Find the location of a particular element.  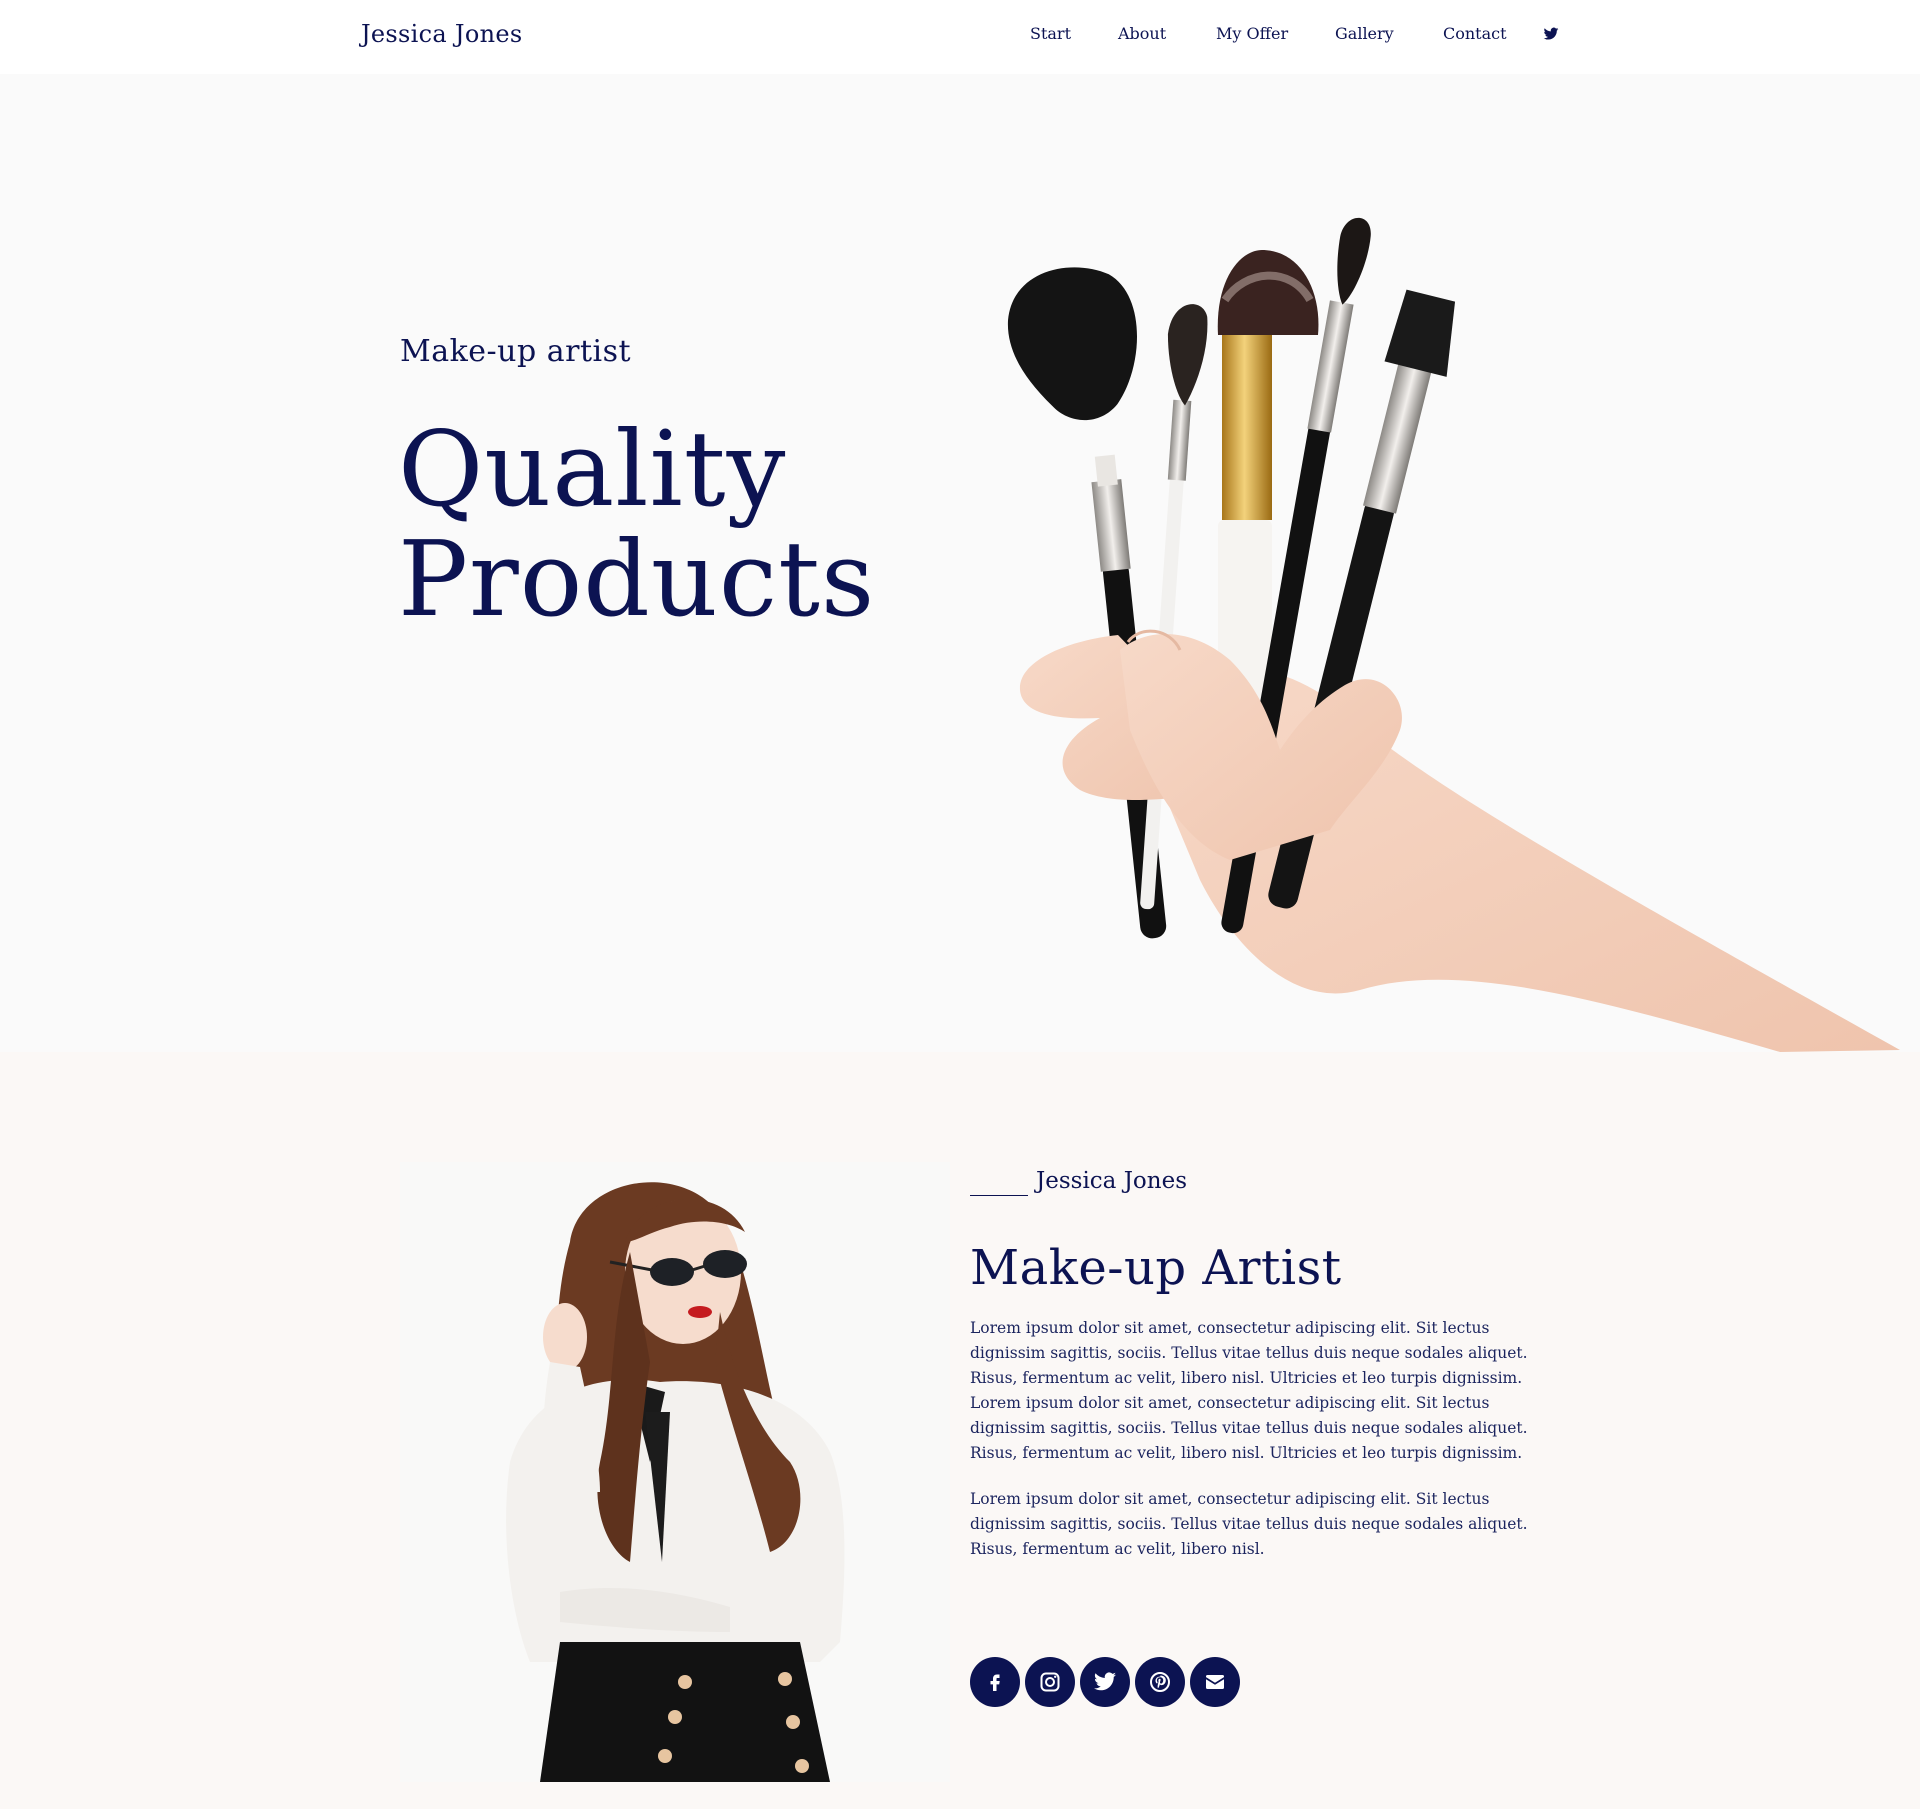

kicker-rule is located at coordinates (999, 1195).